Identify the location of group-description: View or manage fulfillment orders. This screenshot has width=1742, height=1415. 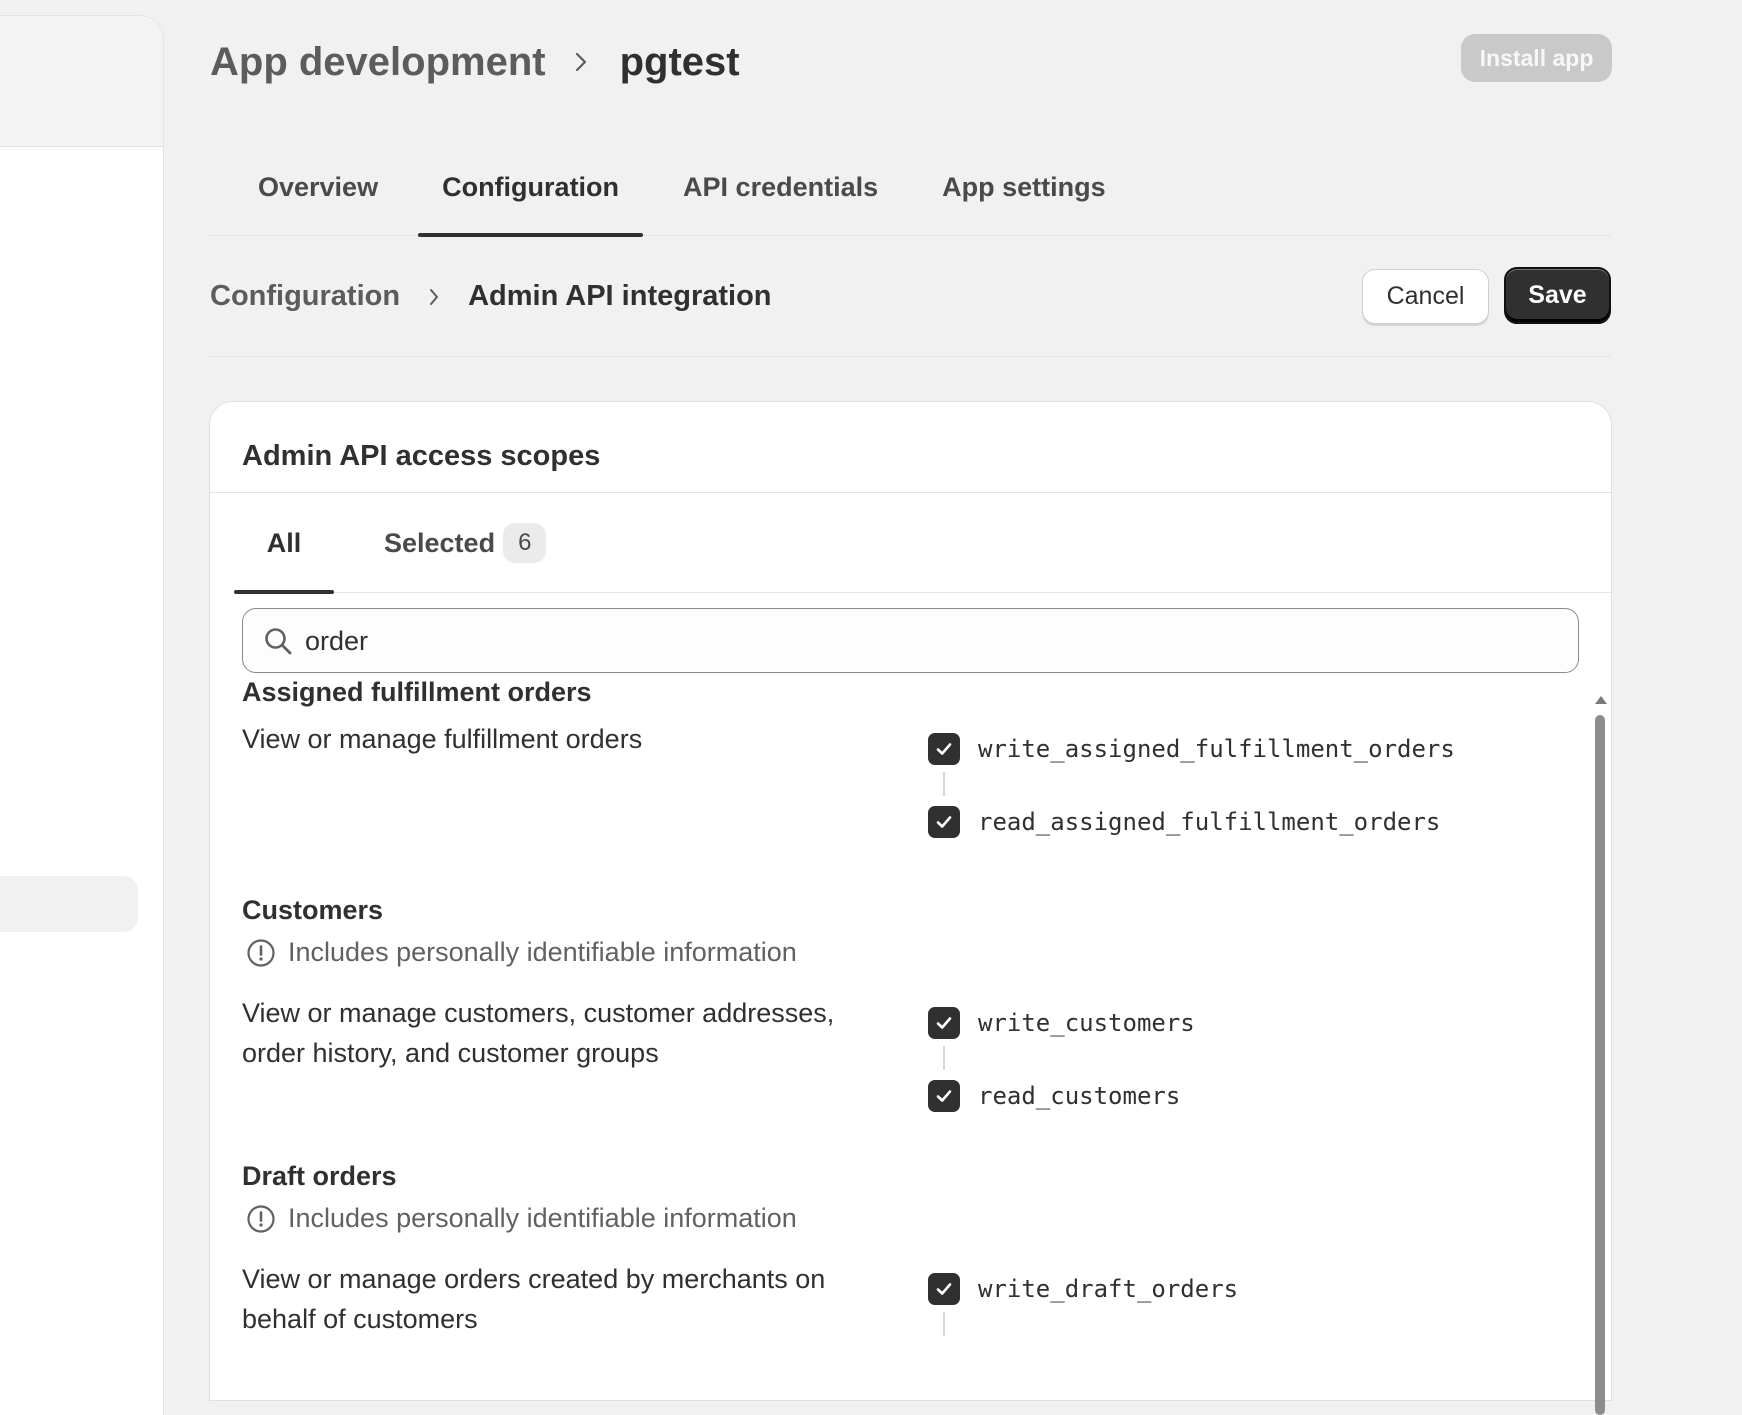
(442, 739).